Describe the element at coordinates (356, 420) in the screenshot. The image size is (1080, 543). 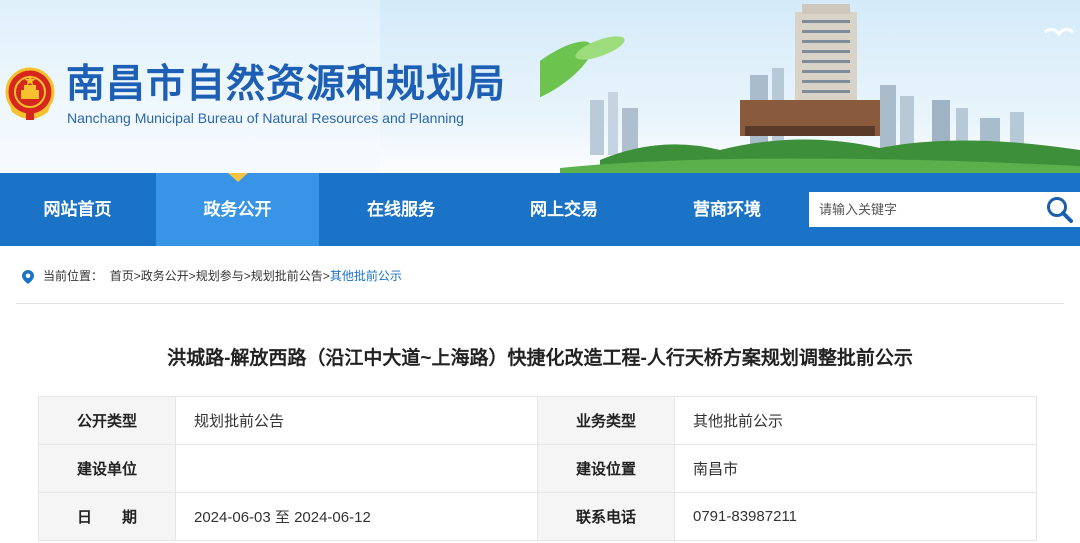
I see `field-value: 规划批前公告` at that location.